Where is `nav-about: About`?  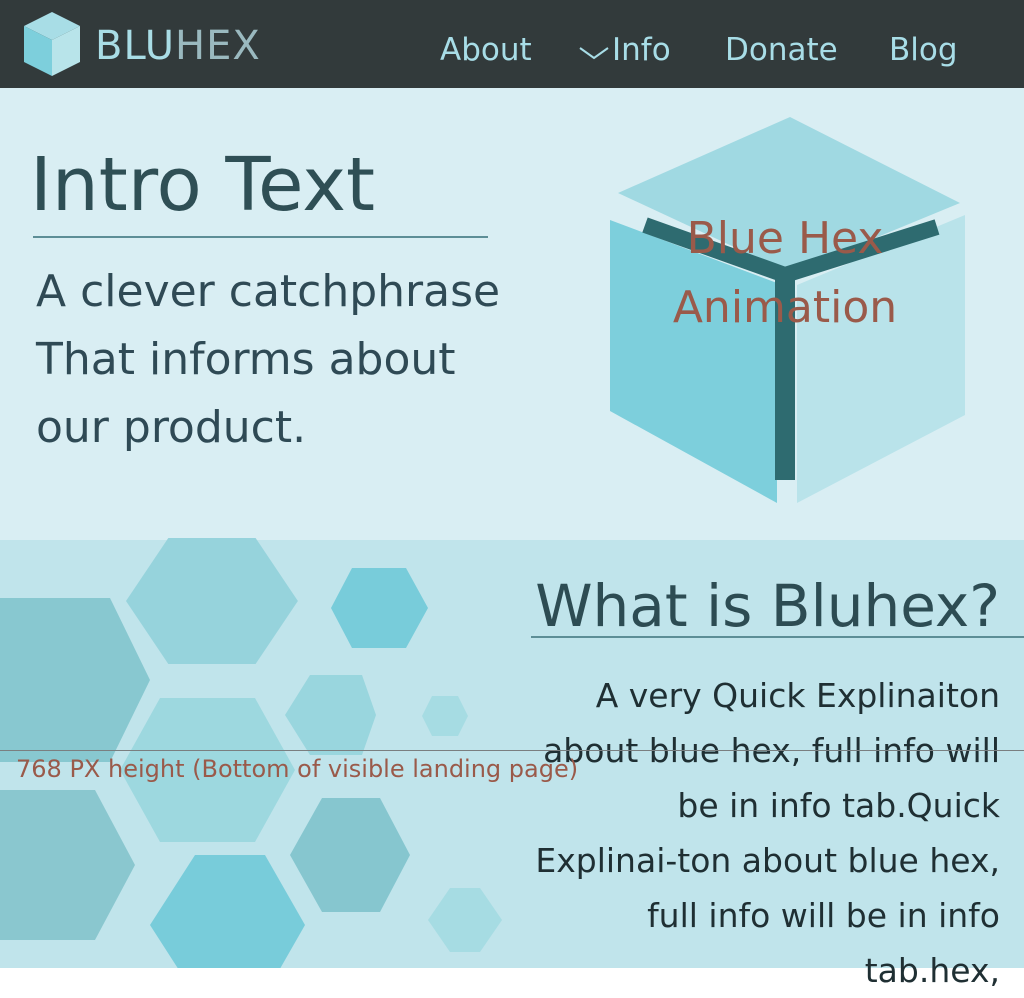
nav-about: About is located at coordinates (486, 50).